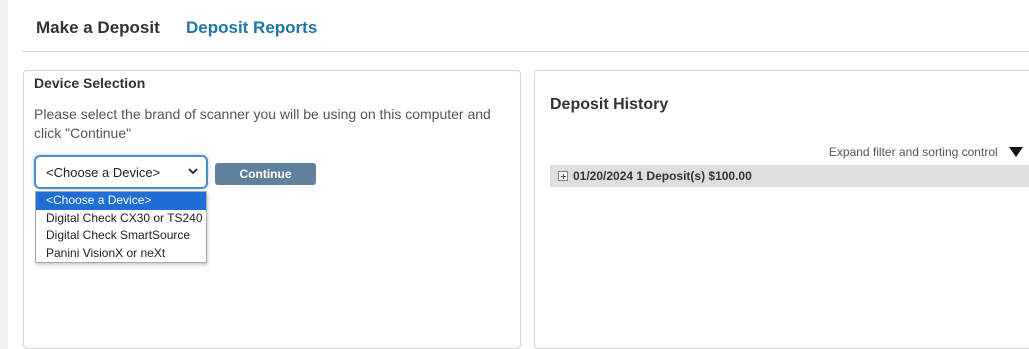  Describe the element at coordinates (193, 171) in the screenshot. I see `chevron-down-icon` at that location.